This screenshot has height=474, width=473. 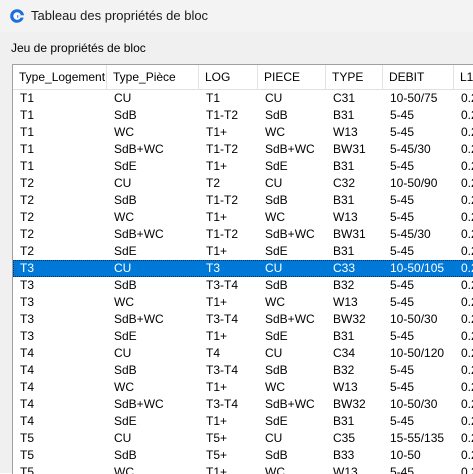 I want to click on table-cell: T5, so click(x=27, y=455).